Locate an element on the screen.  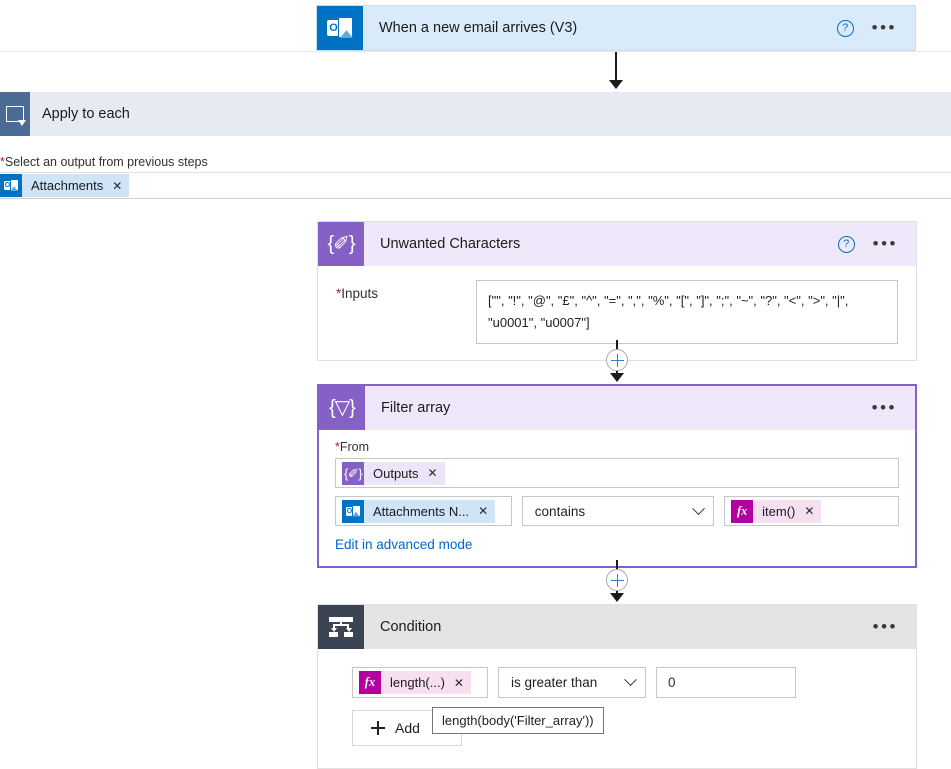
condition-value-input: 0 is located at coordinates (726, 682).